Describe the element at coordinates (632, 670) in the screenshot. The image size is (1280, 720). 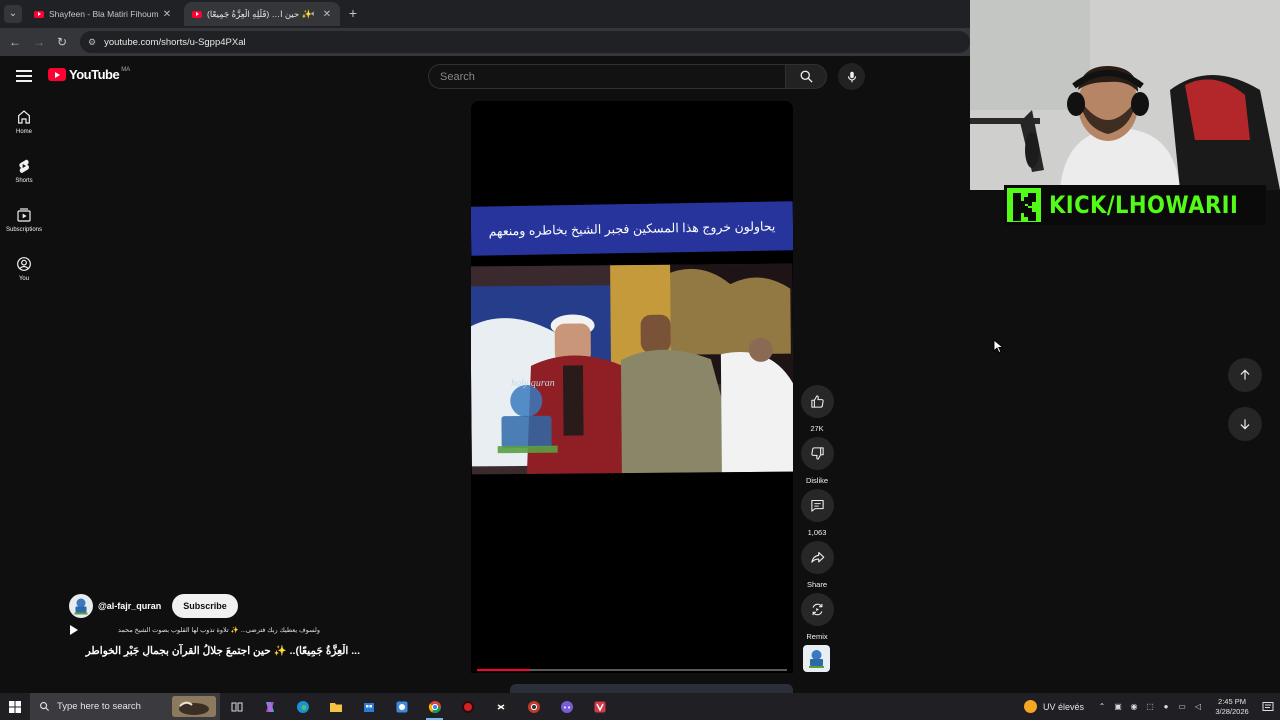
I see `video-progress-bar` at that location.